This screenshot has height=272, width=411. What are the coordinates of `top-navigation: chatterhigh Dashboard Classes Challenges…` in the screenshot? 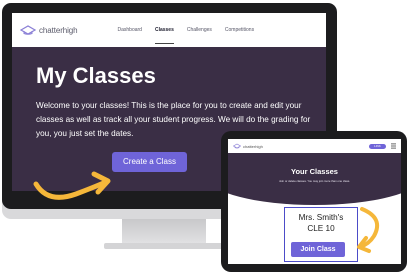 It's located at (169, 30).